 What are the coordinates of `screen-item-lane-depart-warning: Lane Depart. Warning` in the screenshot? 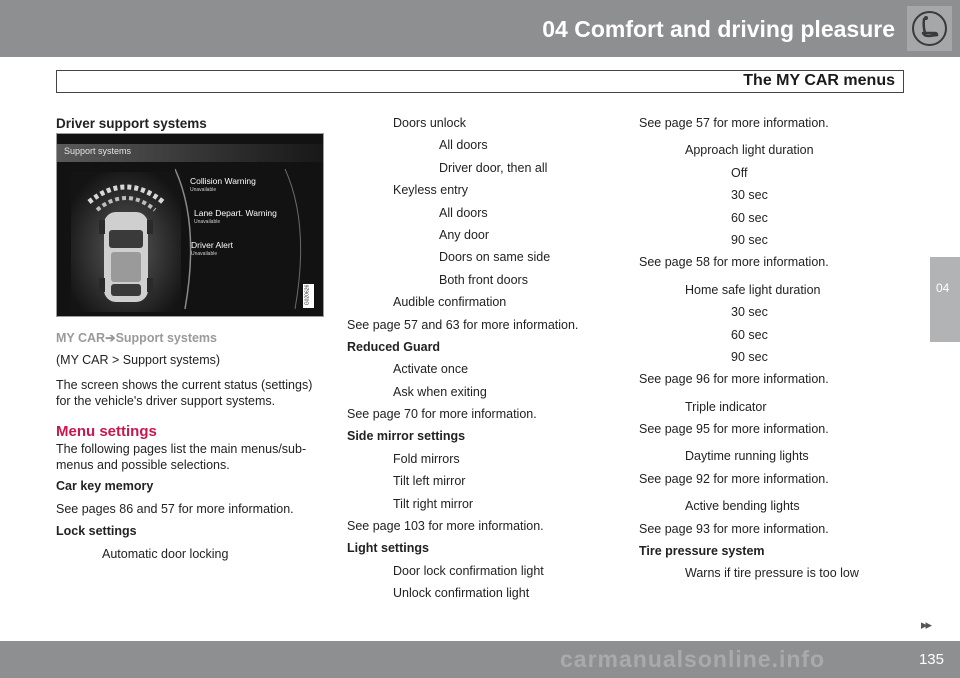 It's located at (235, 213).